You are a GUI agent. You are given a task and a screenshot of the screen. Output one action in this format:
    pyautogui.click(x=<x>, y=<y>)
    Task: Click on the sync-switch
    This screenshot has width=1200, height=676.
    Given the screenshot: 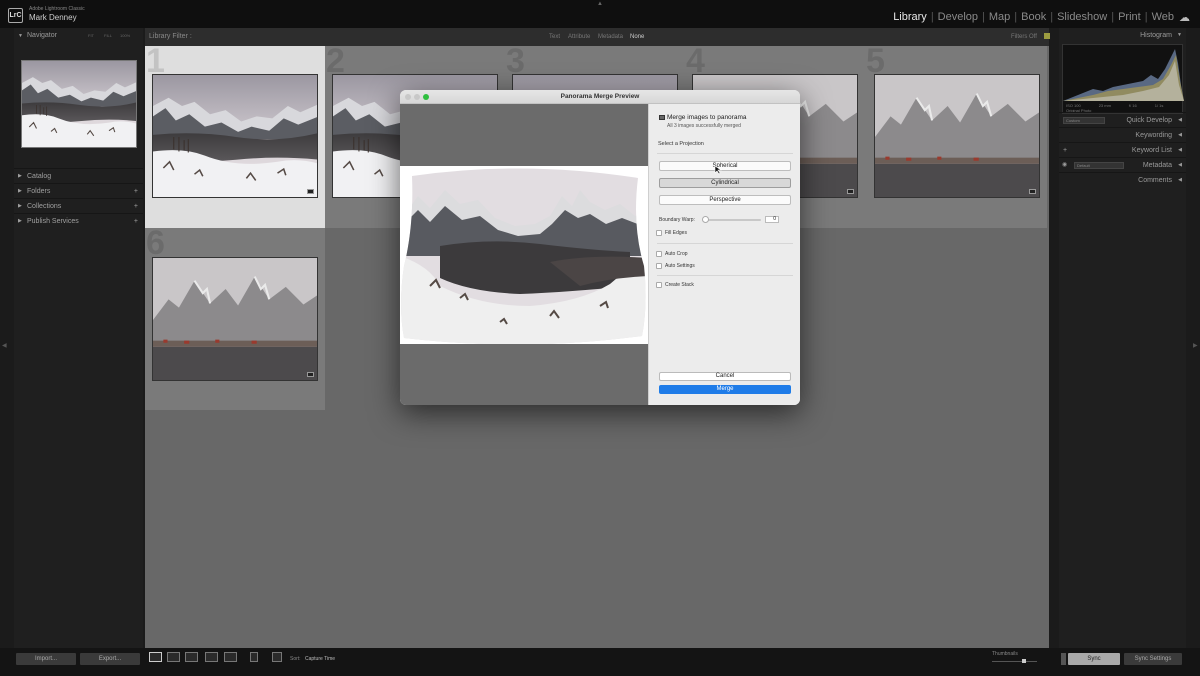 What is the action you would take?
    pyautogui.click(x=1063, y=659)
    